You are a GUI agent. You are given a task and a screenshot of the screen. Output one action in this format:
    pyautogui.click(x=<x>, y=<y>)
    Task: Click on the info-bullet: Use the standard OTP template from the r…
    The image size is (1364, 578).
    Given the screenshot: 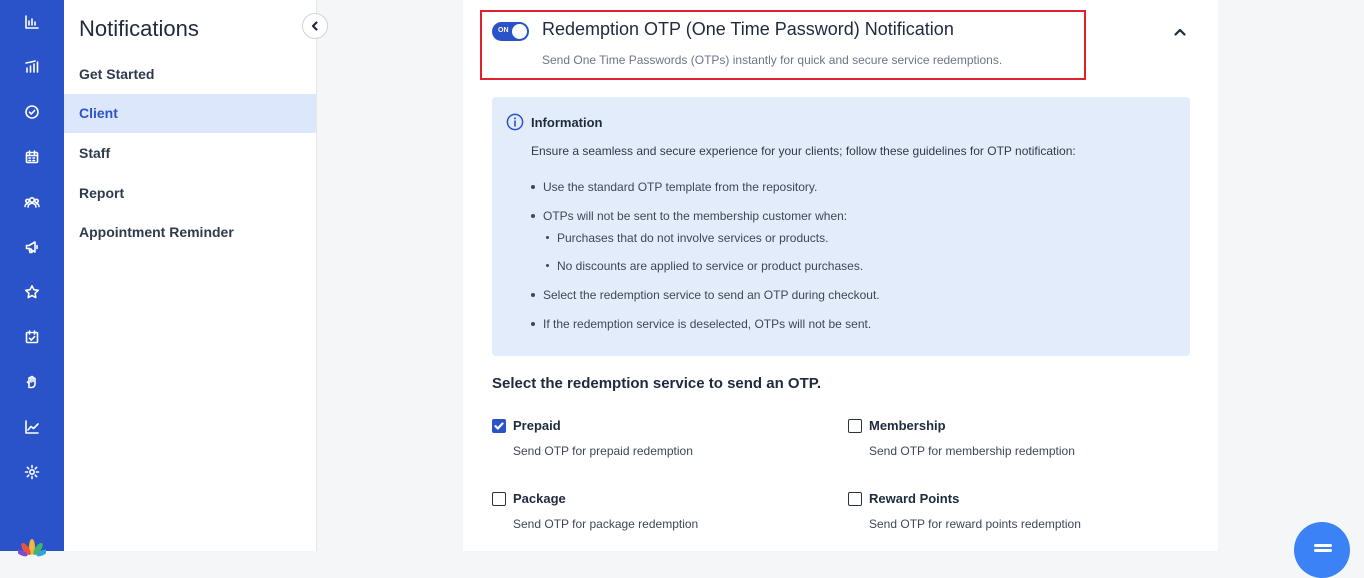 What is the action you would take?
    pyautogui.click(x=674, y=187)
    